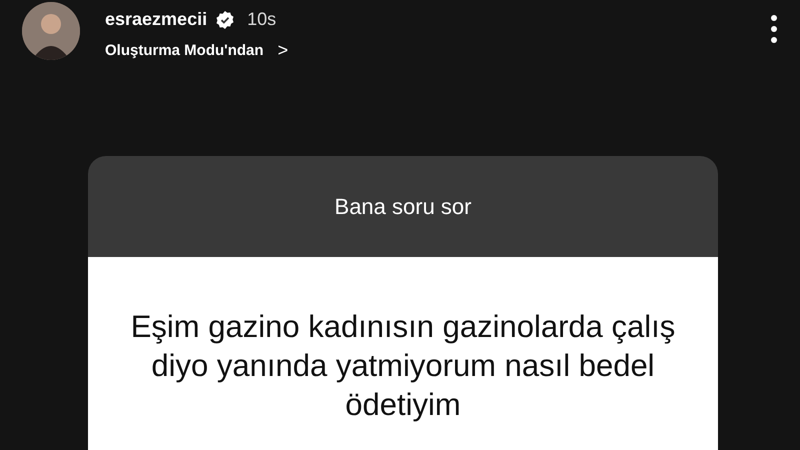 The image size is (800, 450). I want to click on post-time: 10s, so click(261, 19).